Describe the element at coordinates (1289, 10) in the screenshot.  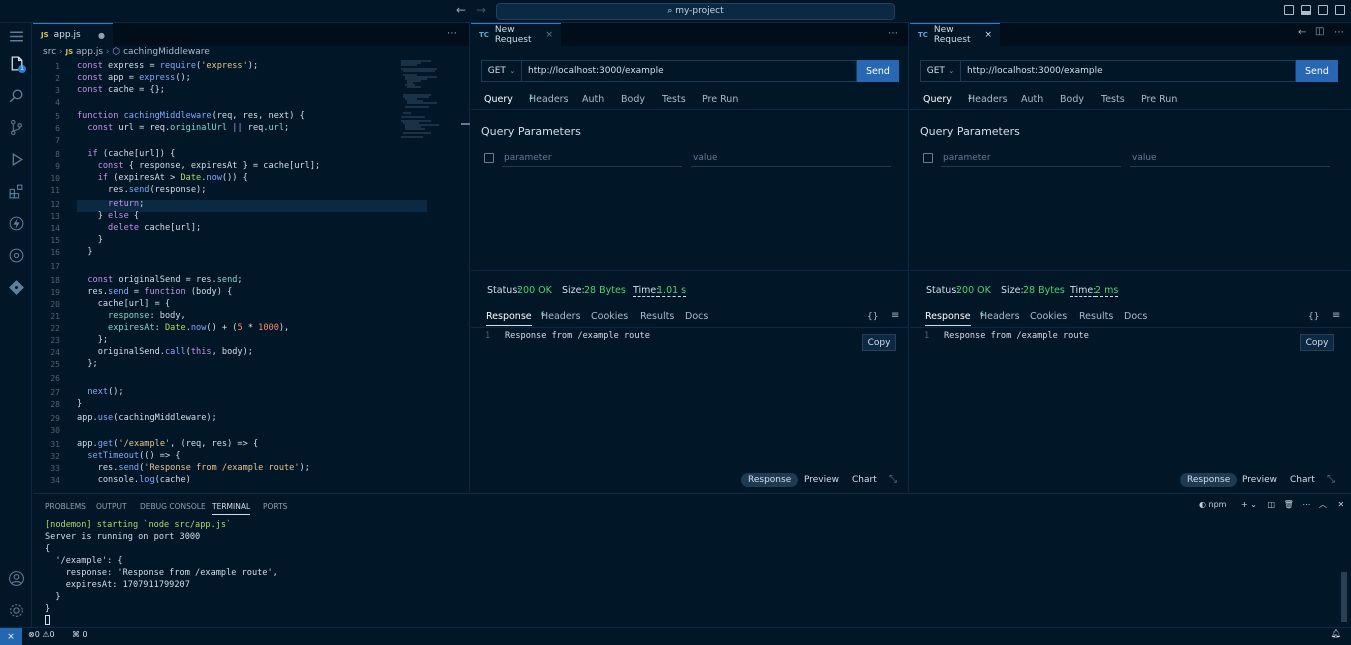
I see `toggle-primary-sidebar-icon` at that location.